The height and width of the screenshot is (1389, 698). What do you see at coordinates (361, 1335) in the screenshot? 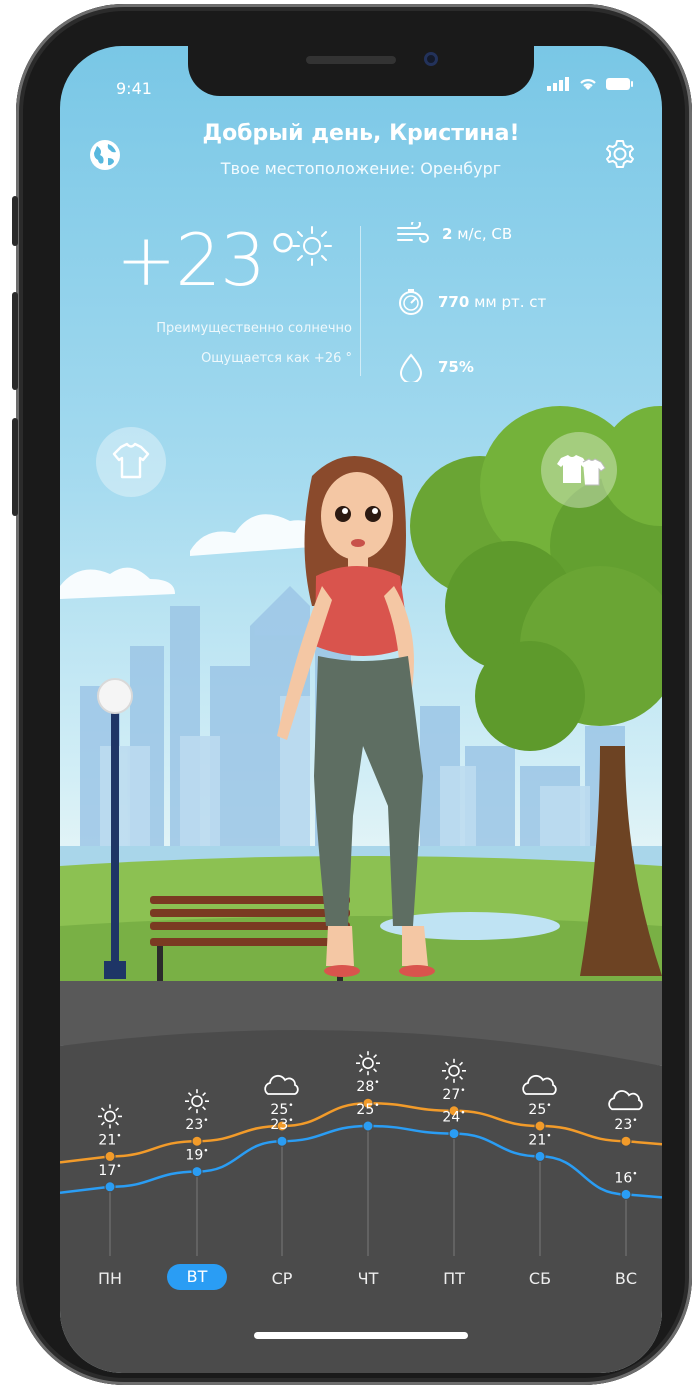
I see `home-indicator` at bounding box center [361, 1335].